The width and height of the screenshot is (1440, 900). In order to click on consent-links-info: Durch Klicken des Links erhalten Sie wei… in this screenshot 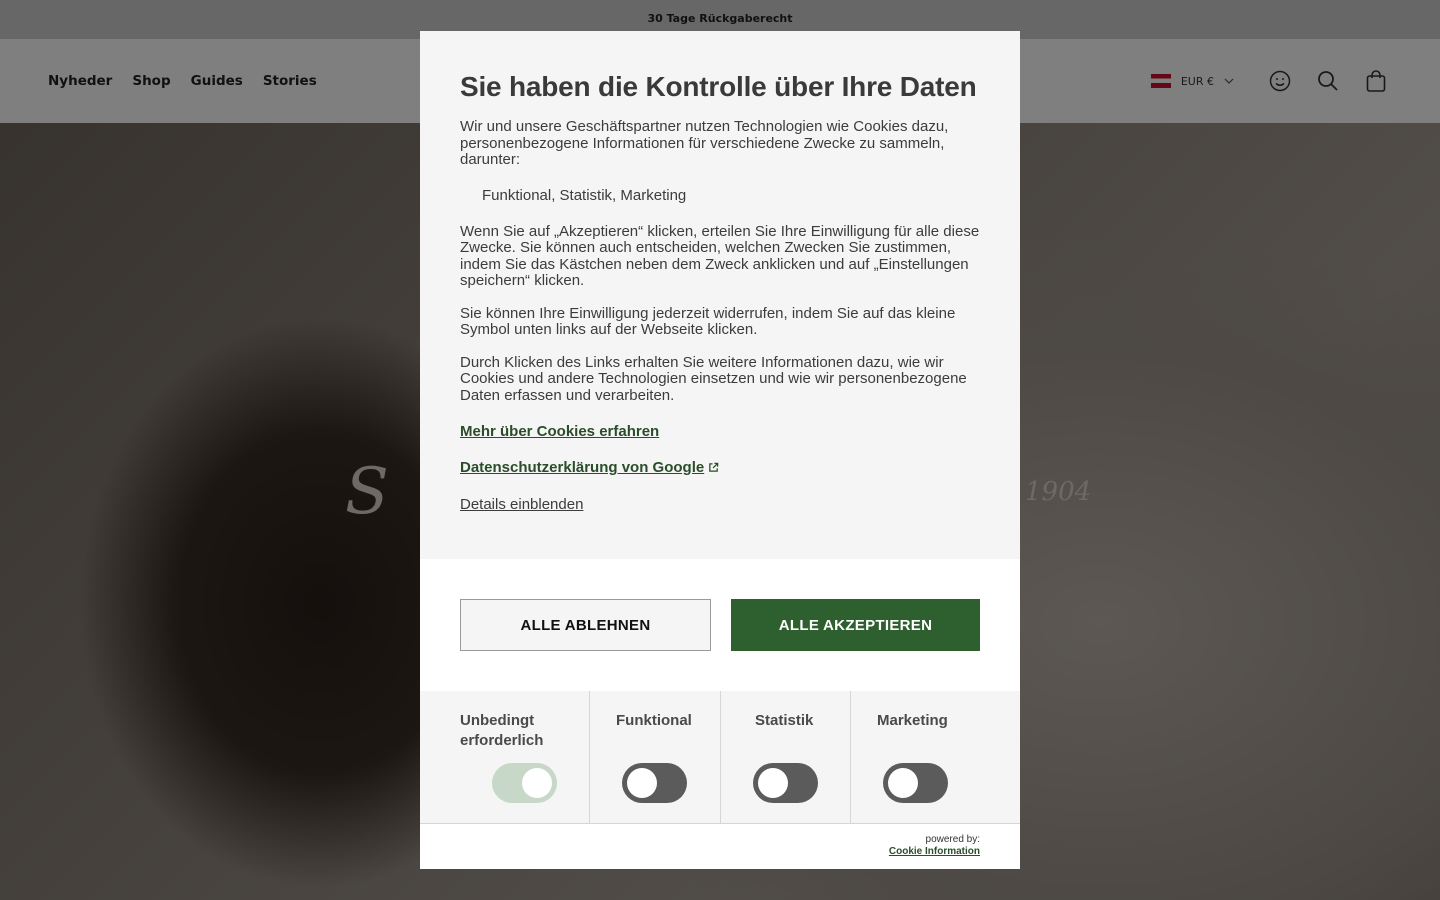, I will do `click(713, 378)`.